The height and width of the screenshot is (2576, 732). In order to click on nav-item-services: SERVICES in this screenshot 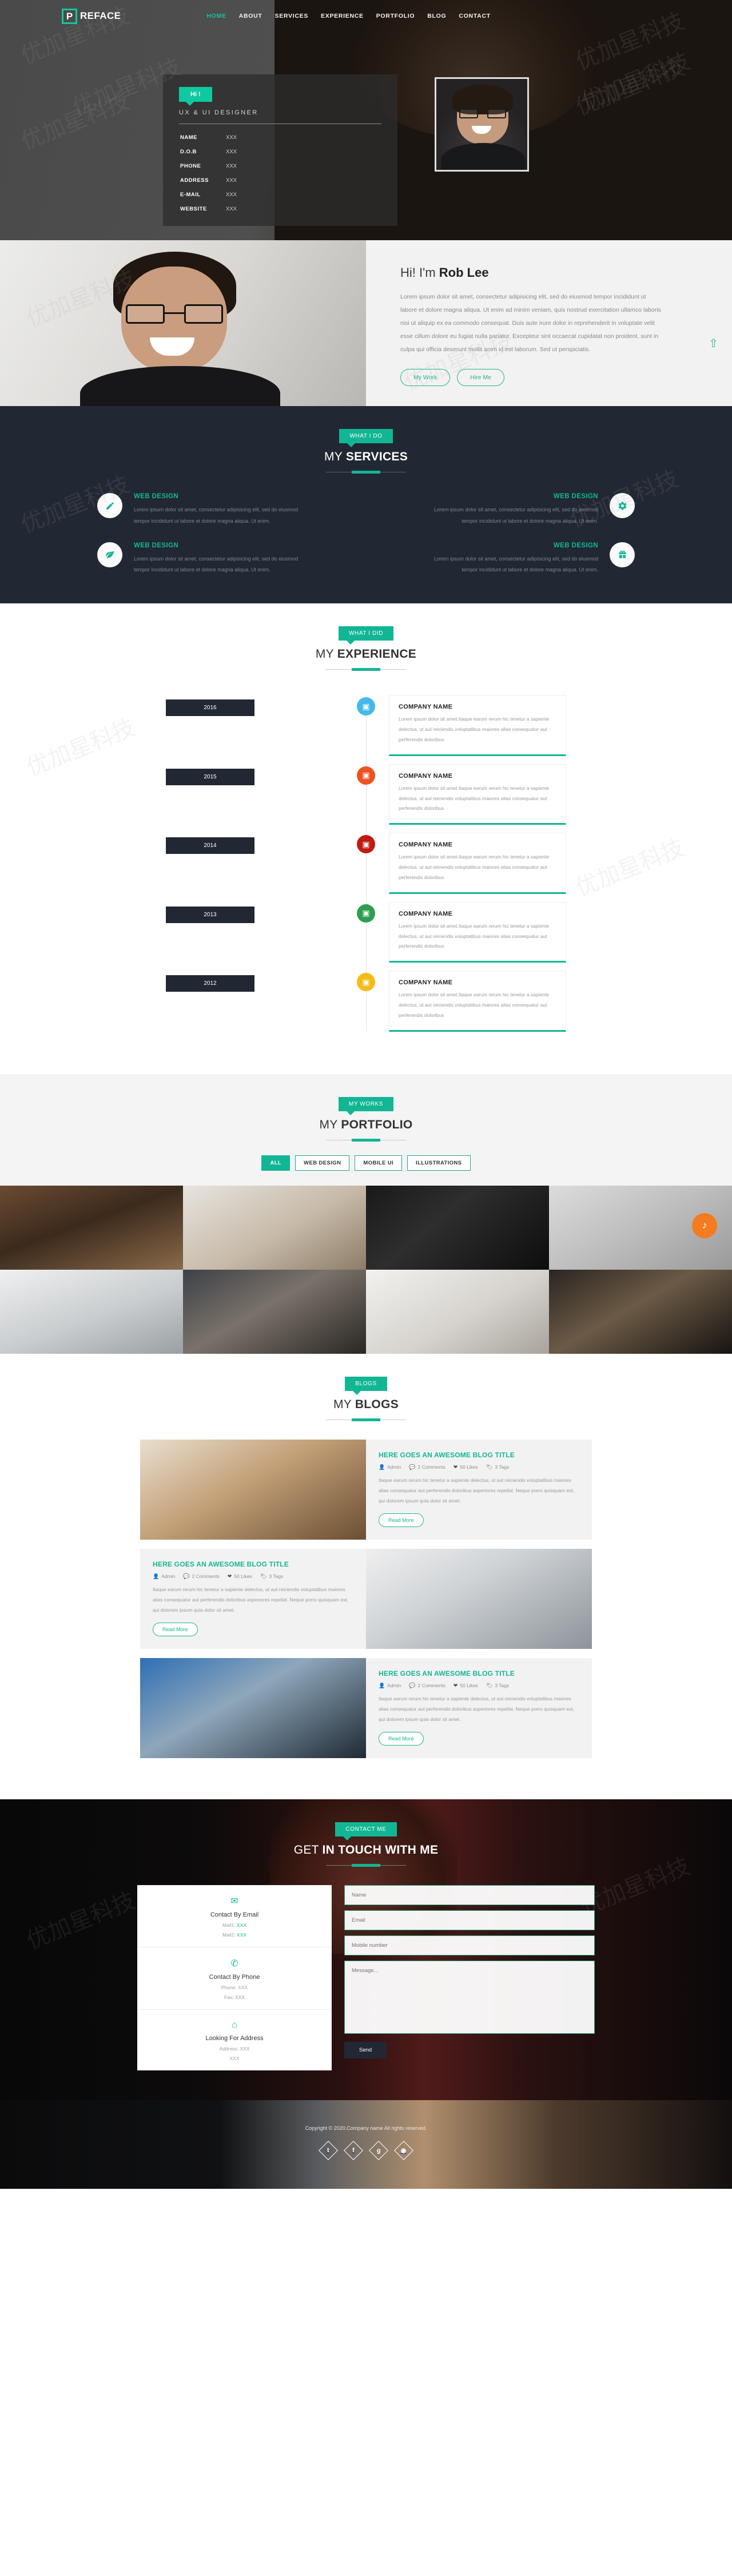, I will do `click(292, 16)`.